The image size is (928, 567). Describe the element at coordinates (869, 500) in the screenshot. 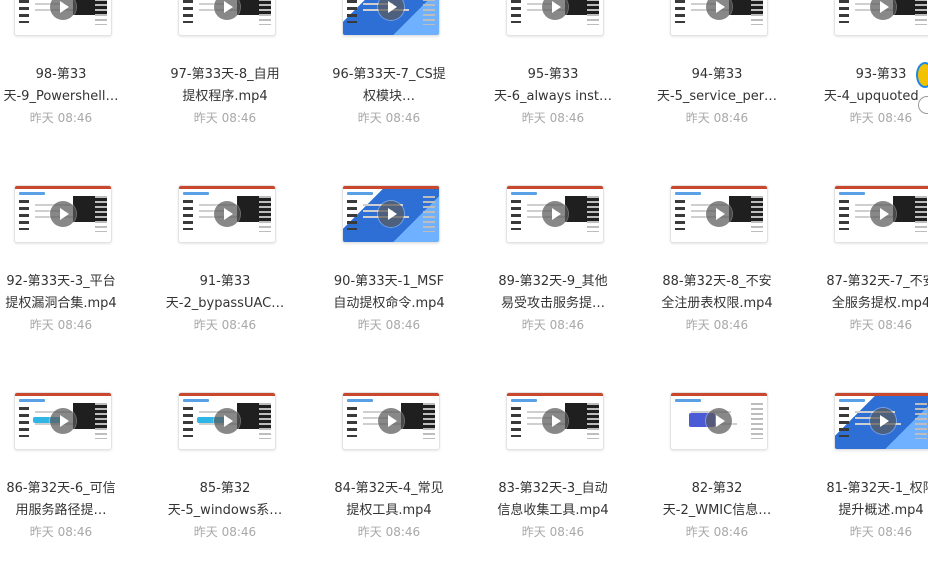

I see `file-name: 81-第32天-1_权限 提升概述.mp4` at that location.